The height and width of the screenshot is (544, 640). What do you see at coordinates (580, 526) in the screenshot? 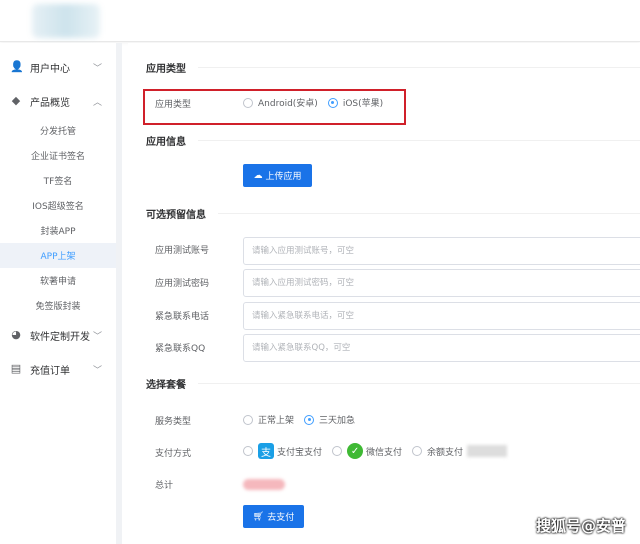
I see `watermark: 搜狐号@安普` at bounding box center [580, 526].